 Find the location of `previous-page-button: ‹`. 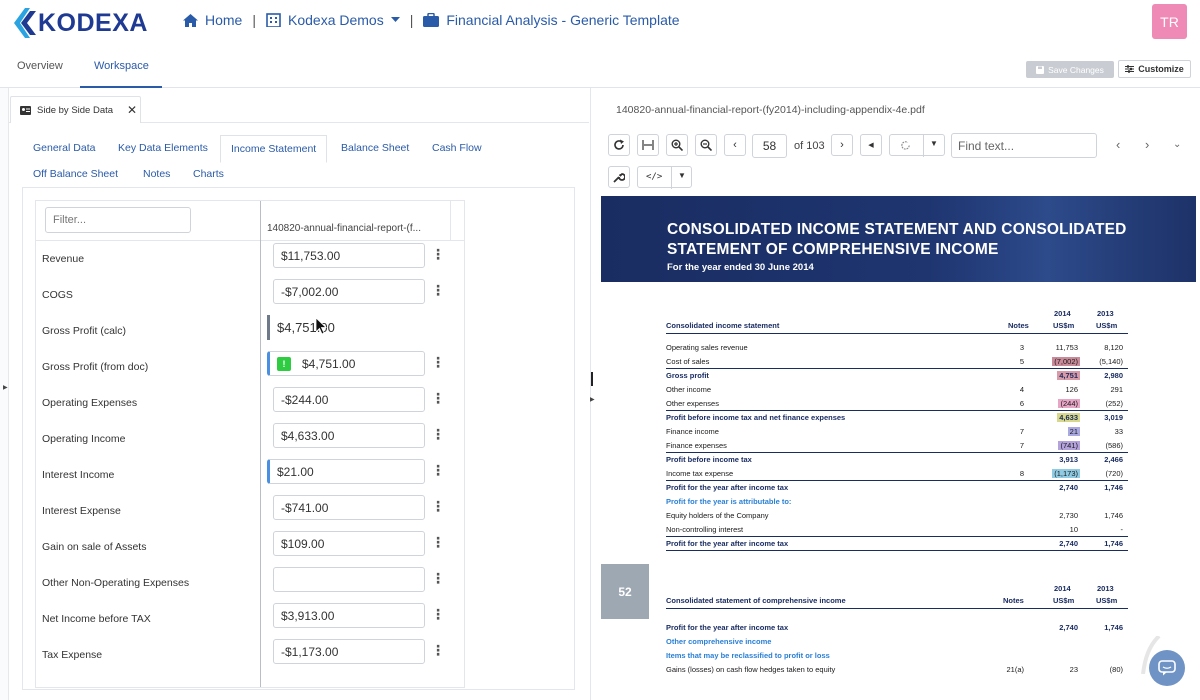

previous-page-button: ‹ is located at coordinates (735, 145).